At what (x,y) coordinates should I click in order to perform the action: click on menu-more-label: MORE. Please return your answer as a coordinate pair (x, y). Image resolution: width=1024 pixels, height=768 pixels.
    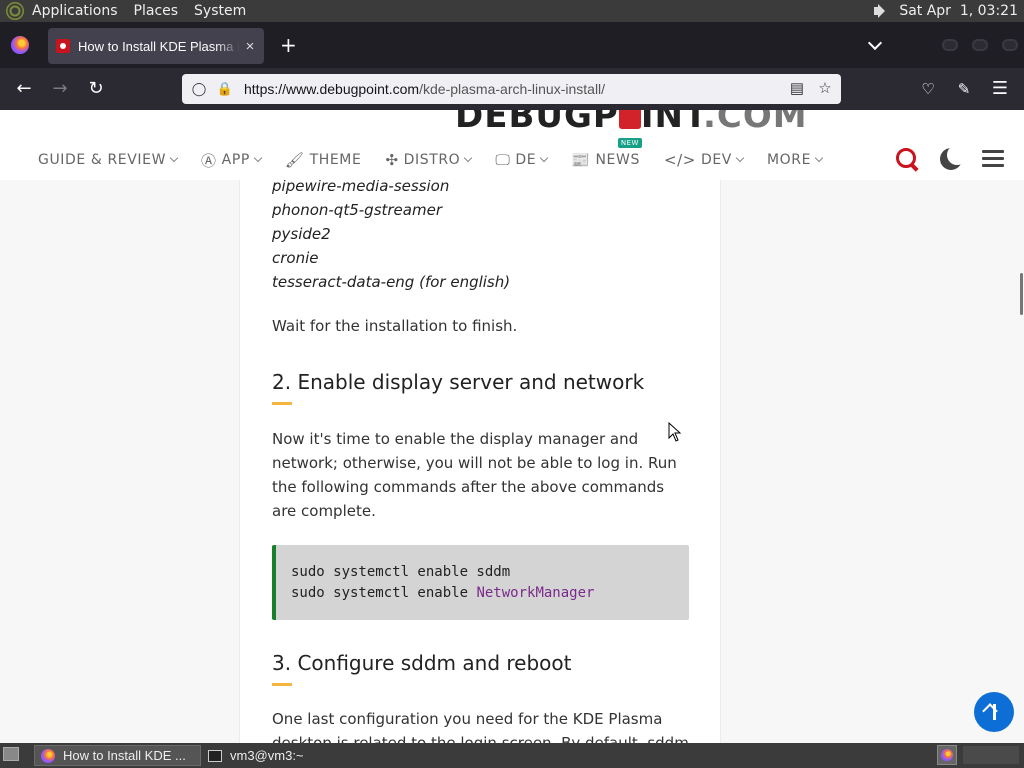
    Looking at the image, I should click on (789, 160).